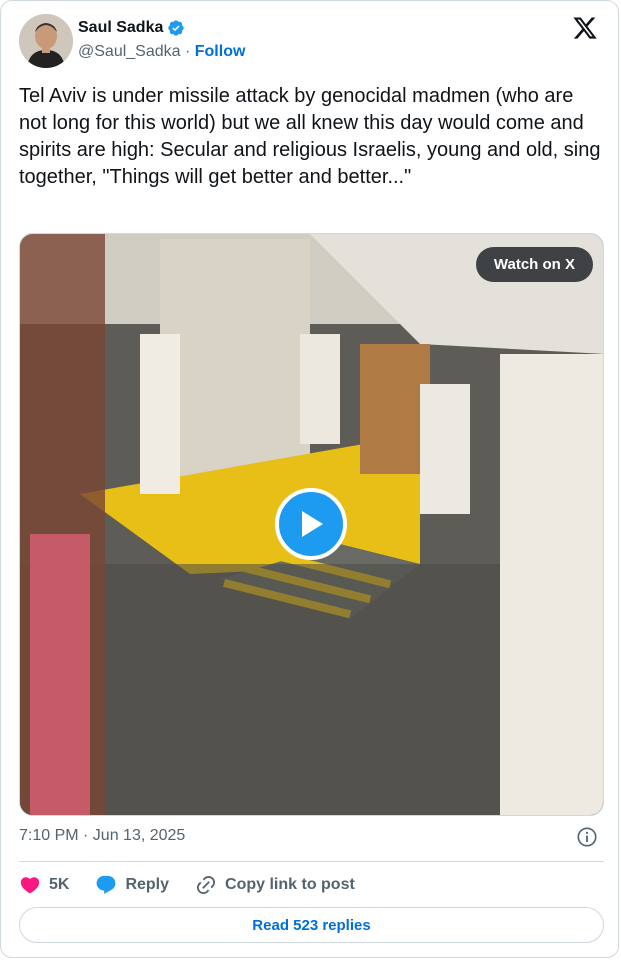  I want to click on play-icon, so click(312, 524).